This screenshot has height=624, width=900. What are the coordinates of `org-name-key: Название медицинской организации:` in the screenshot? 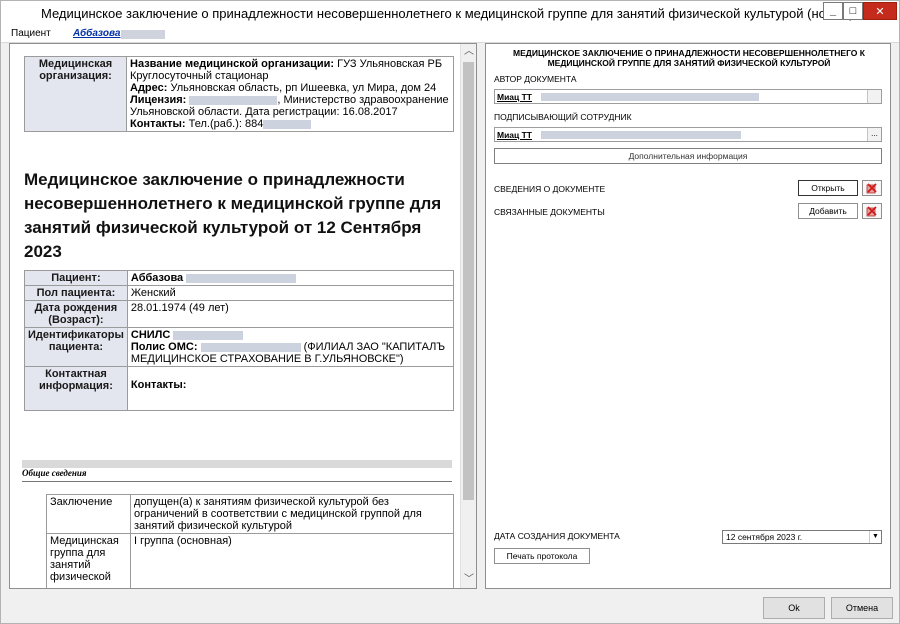 It's located at (232, 64).